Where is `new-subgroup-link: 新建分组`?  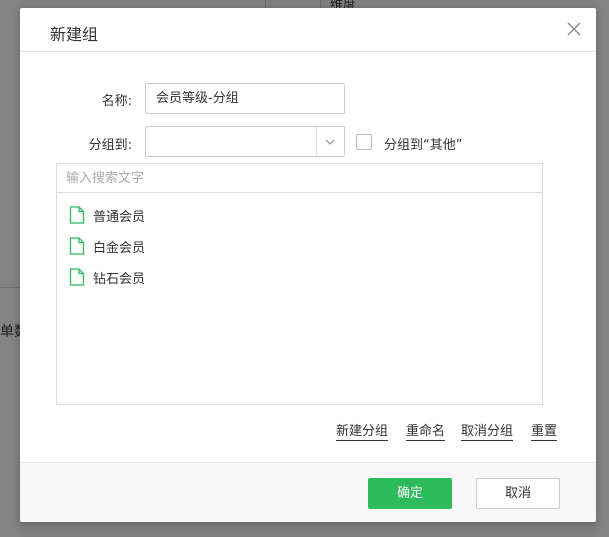
new-subgroup-link: 新建分组 is located at coordinates (362, 430).